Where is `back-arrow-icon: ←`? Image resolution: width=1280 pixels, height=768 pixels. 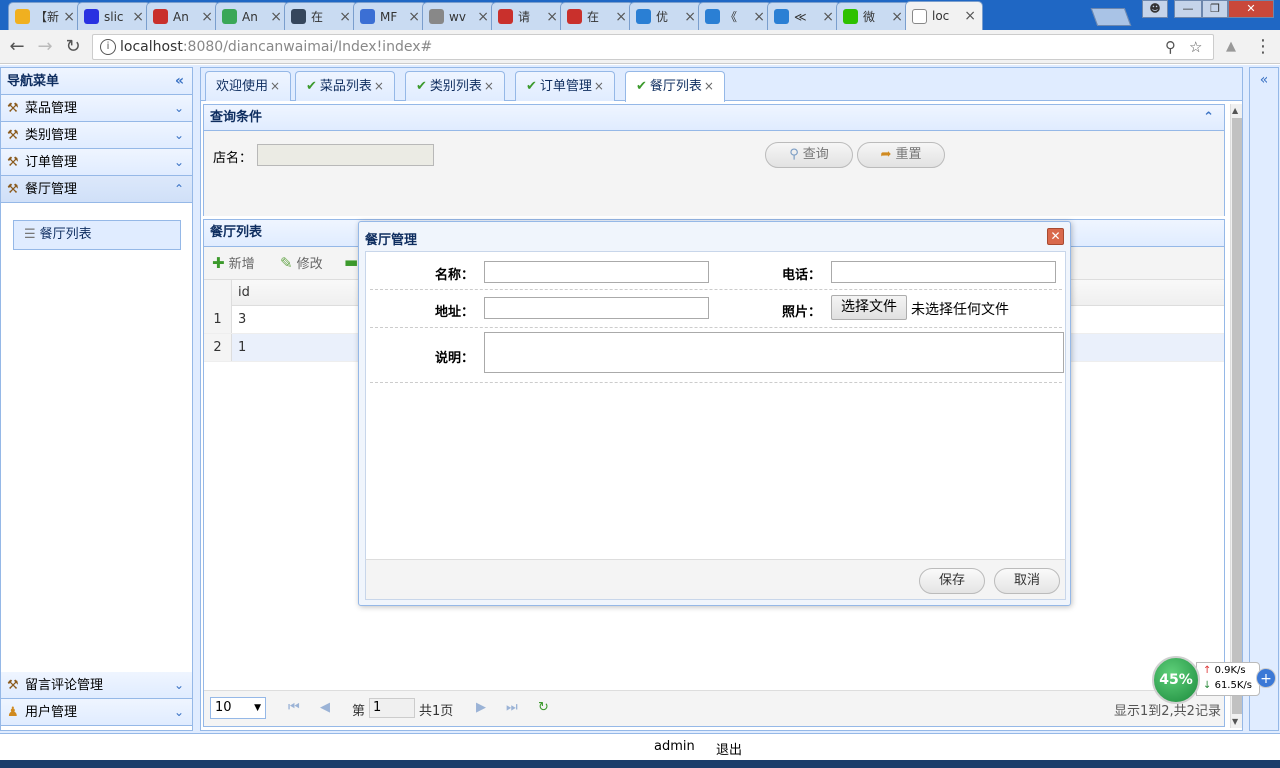
back-arrow-icon: ← is located at coordinates (17, 47).